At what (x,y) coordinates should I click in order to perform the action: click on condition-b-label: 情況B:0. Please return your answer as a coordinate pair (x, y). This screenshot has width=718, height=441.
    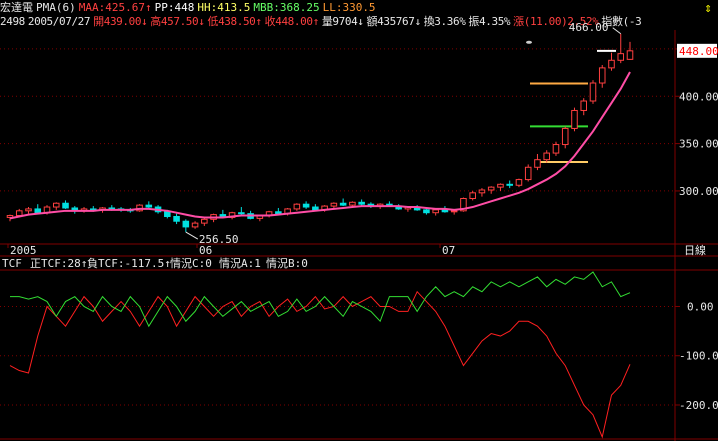
    Looking at the image, I should click on (287, 263).